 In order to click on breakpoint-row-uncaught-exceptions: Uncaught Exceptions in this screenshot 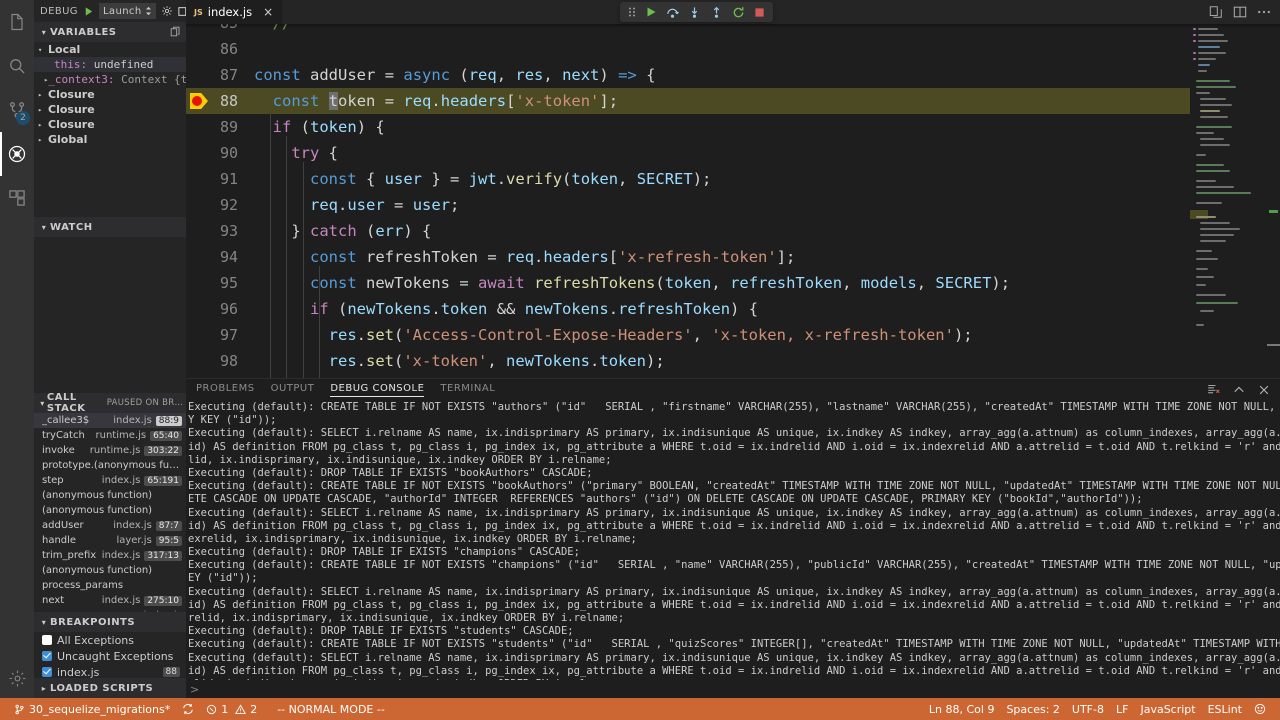, I will do `click(110, 656)`.